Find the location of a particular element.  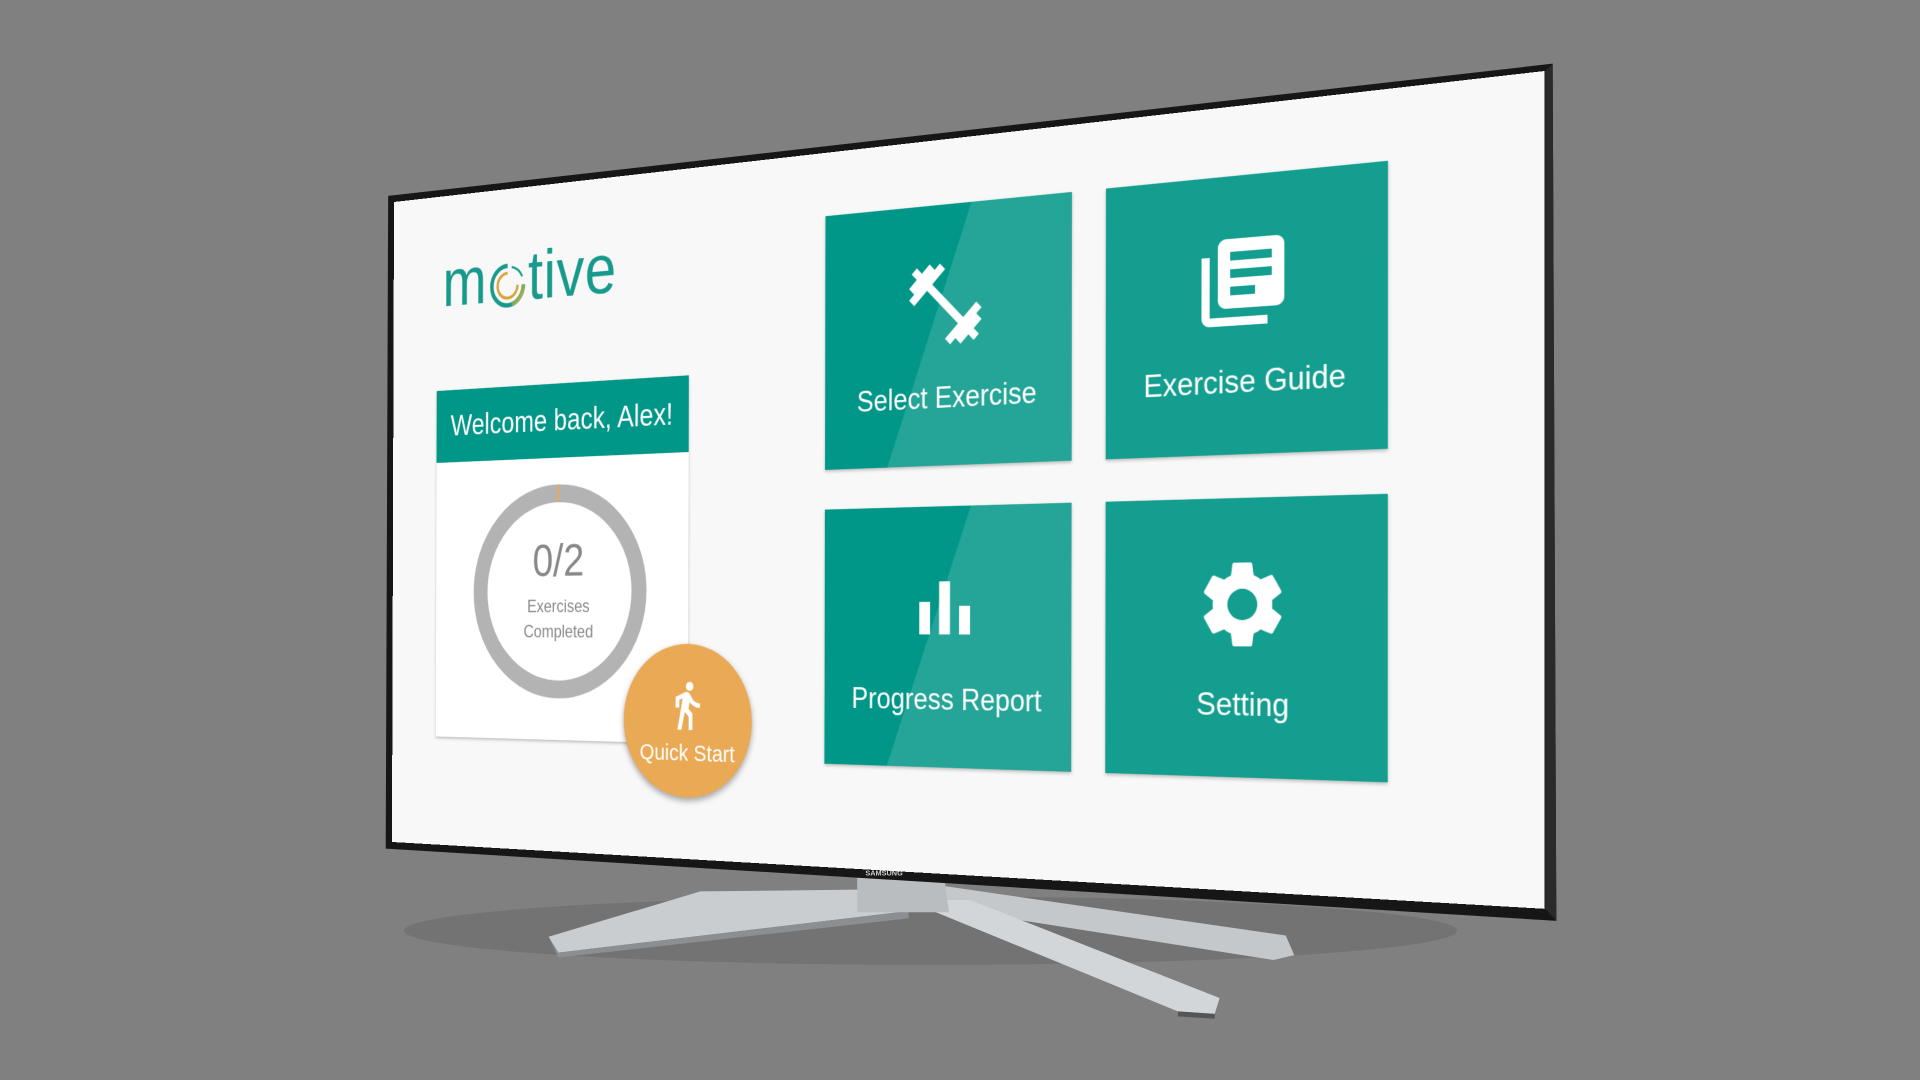

motive-logo: m tive is located at coordinates (530, 275).